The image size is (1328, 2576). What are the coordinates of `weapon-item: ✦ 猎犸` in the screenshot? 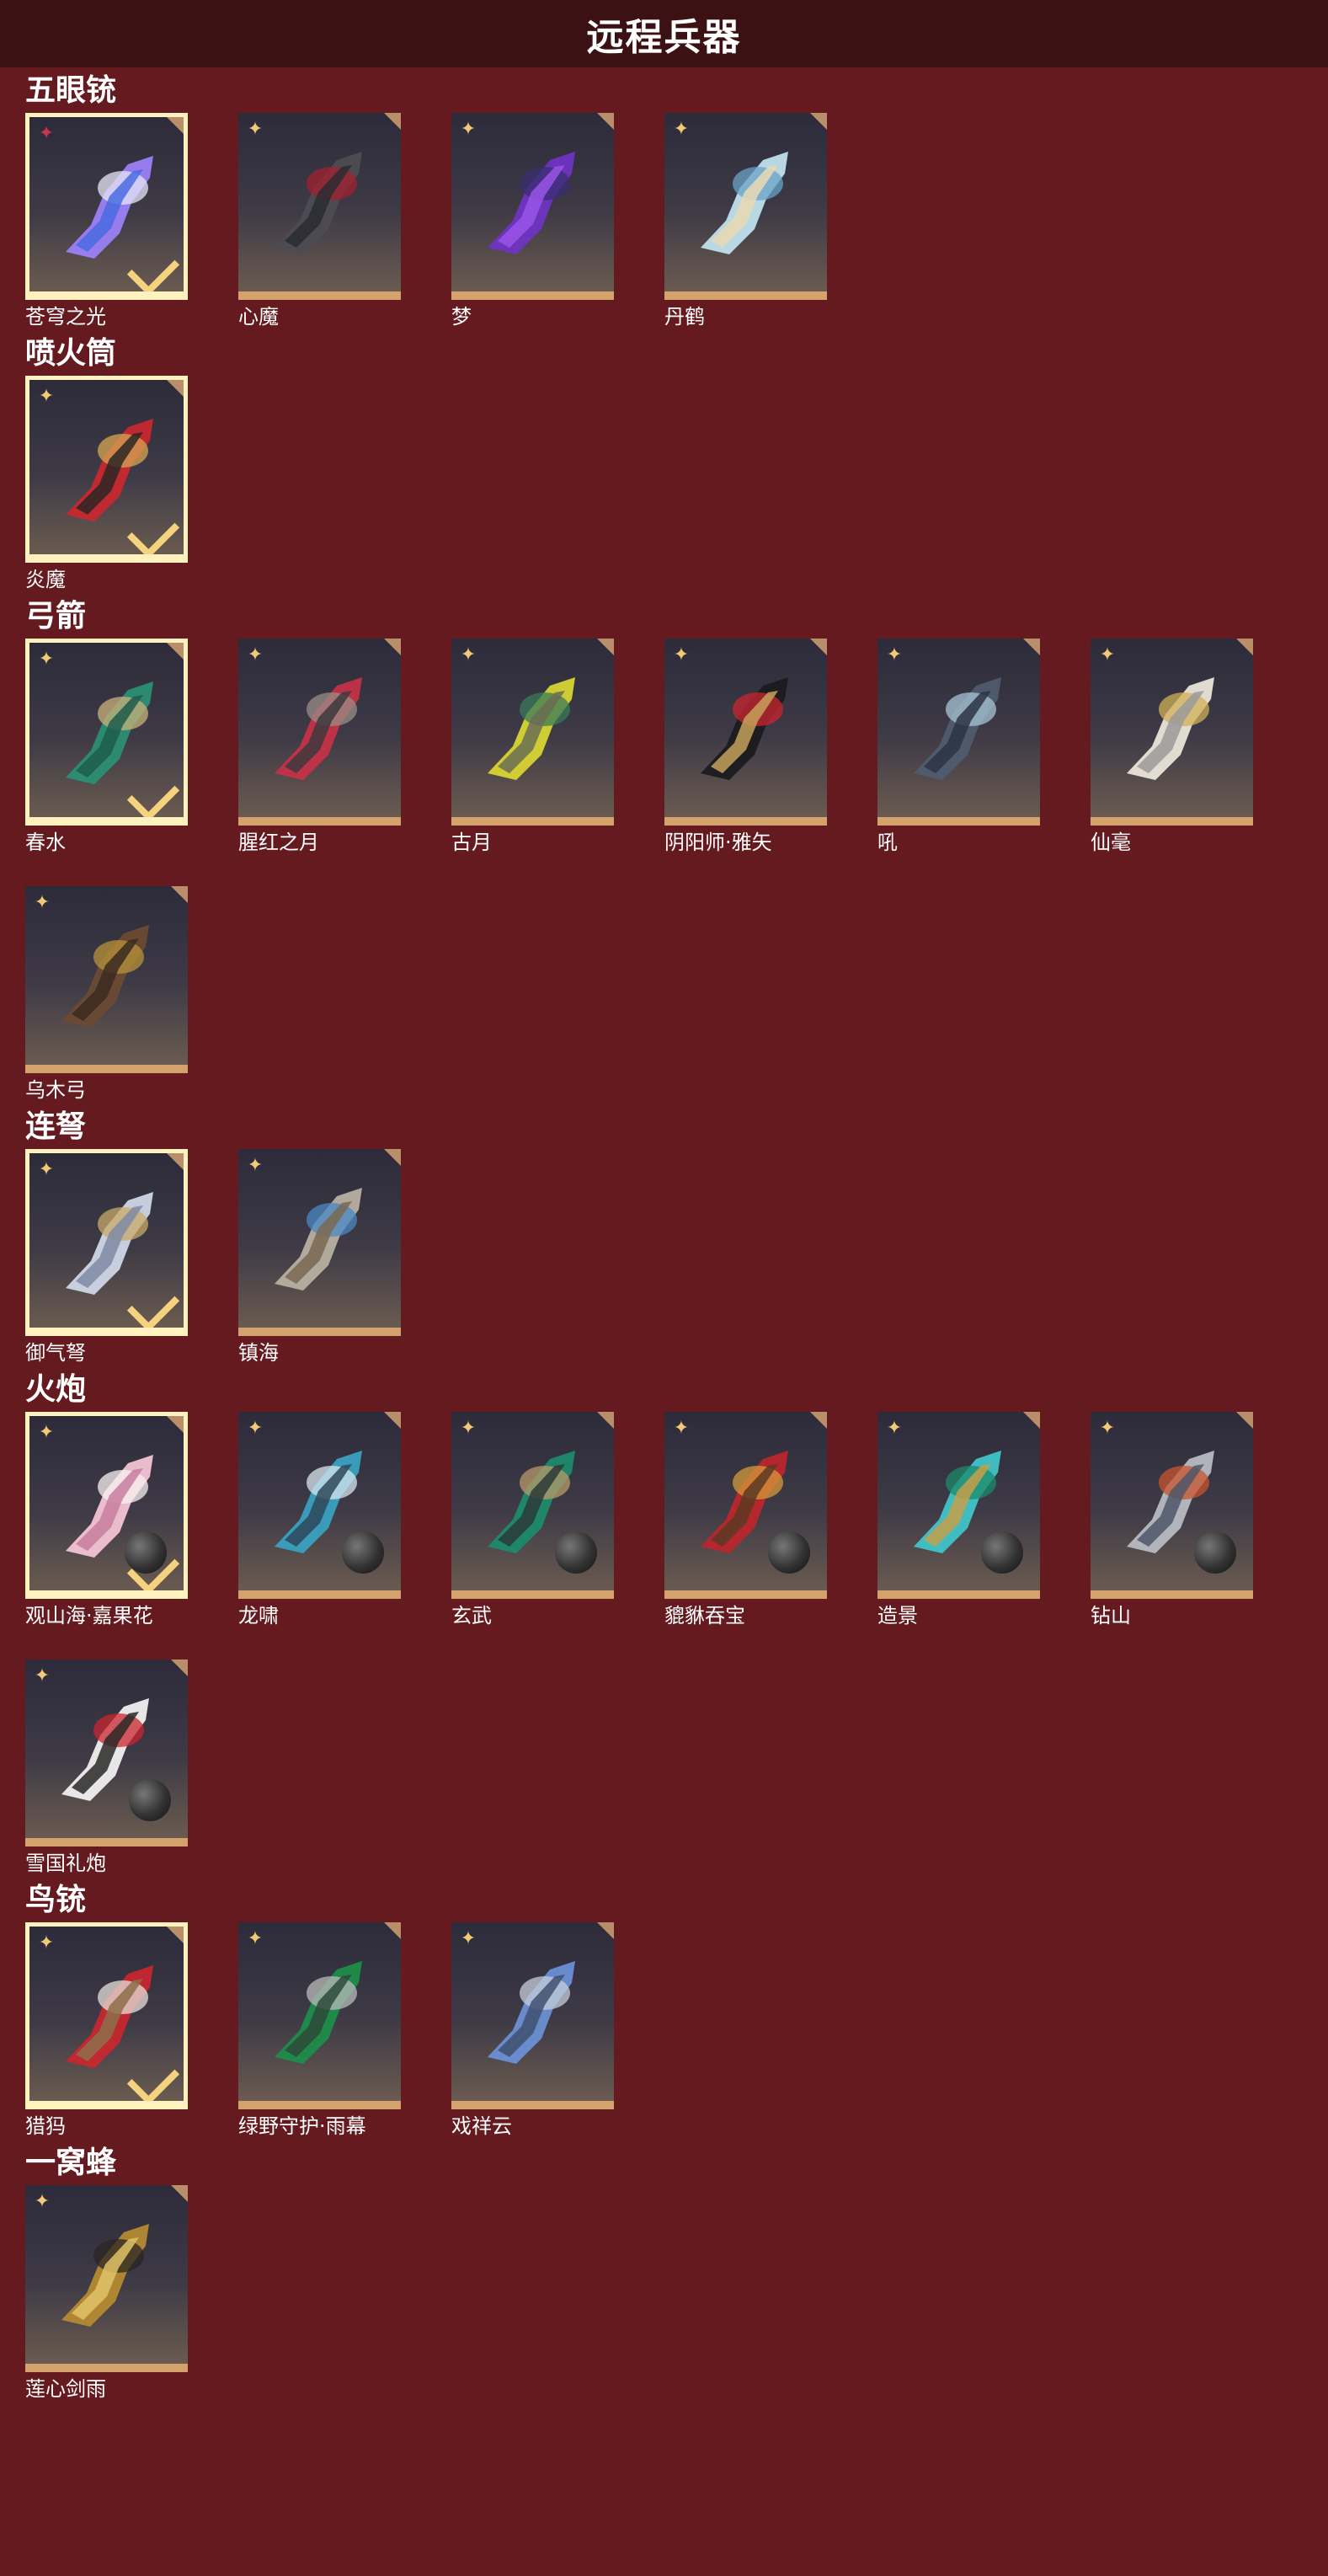 It's located at (106, 2031).